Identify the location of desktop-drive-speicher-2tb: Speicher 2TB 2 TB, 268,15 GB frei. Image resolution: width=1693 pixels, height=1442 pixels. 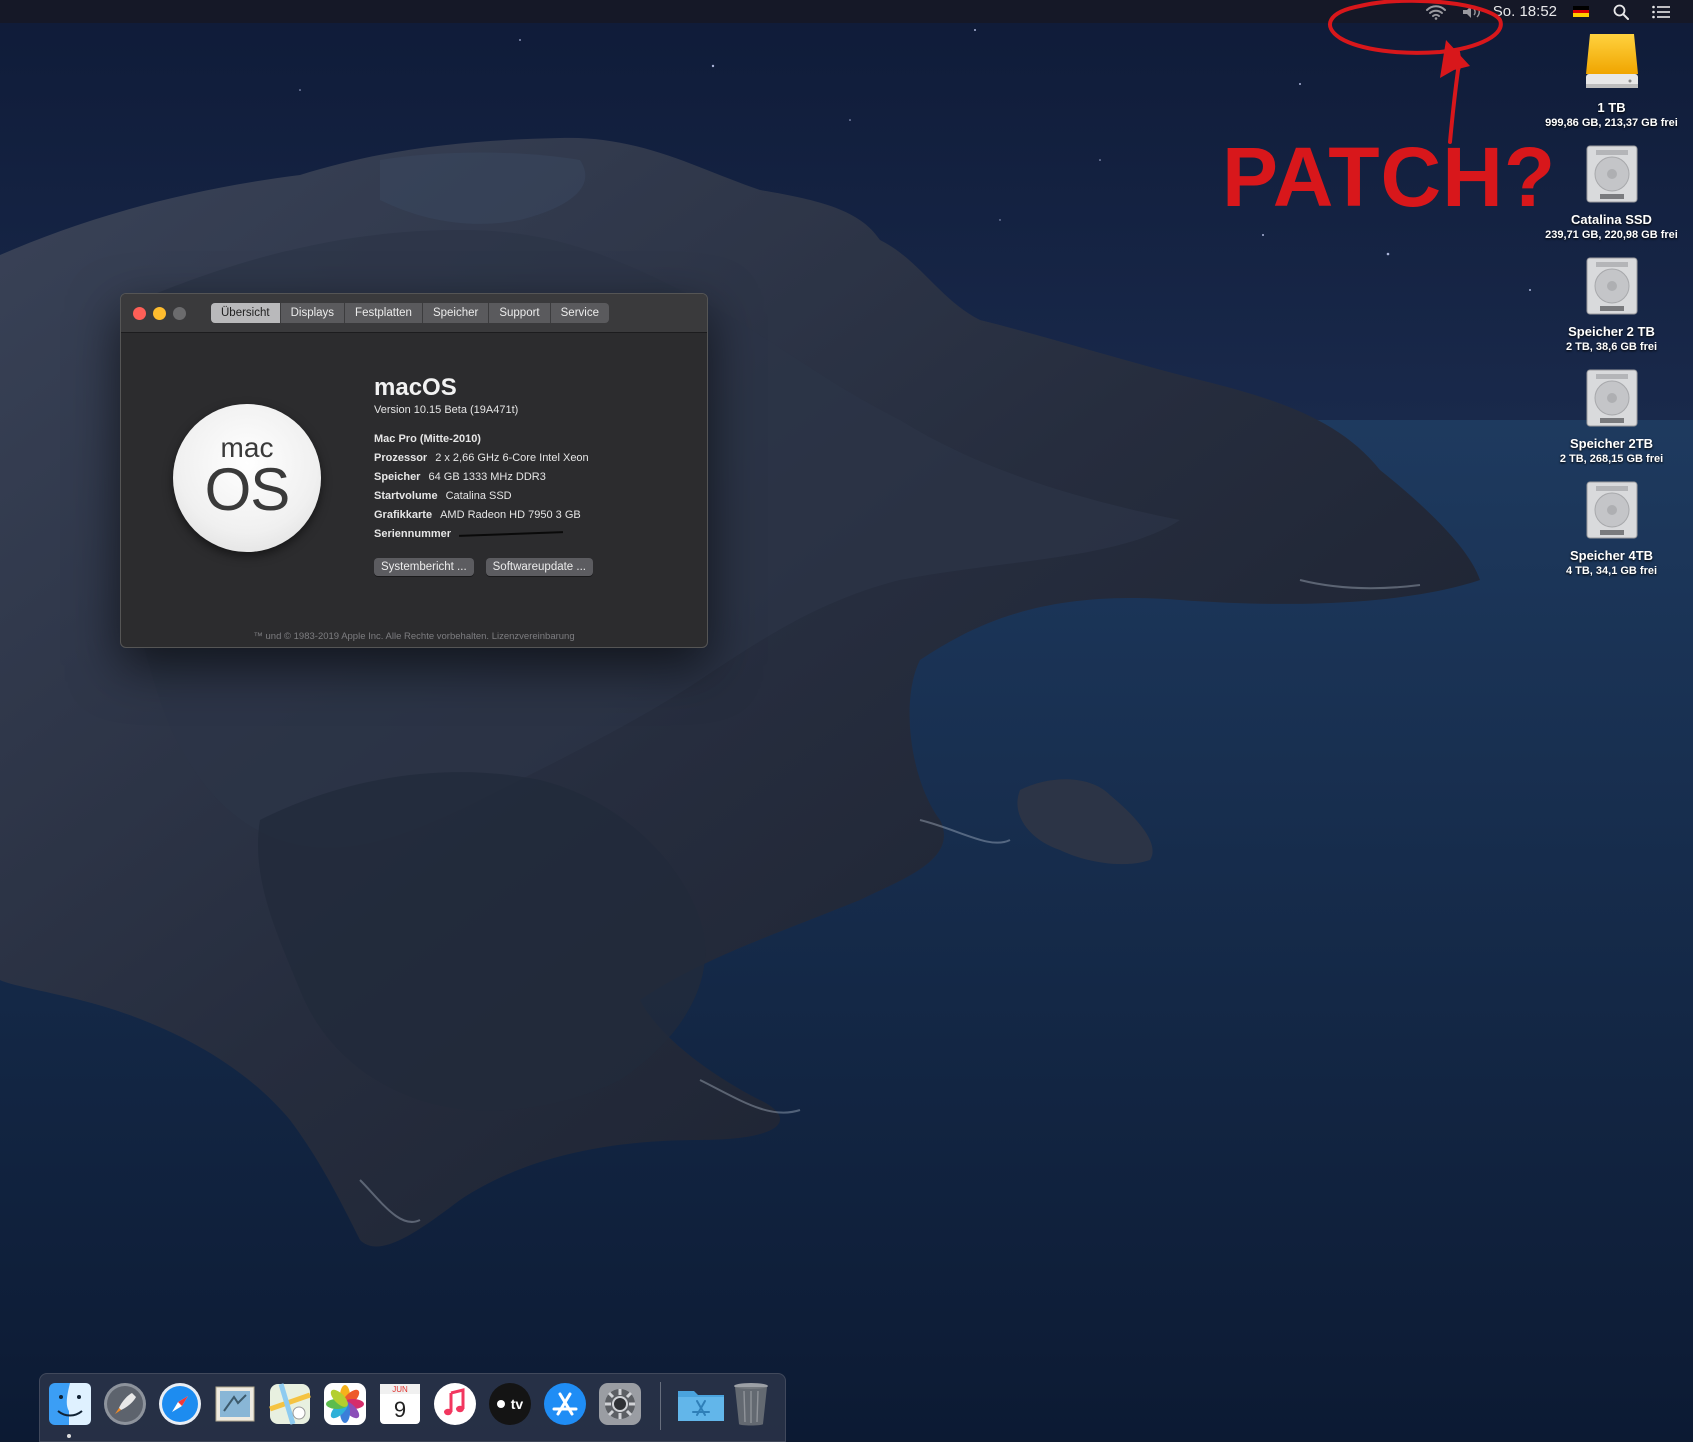
(1611, 415).